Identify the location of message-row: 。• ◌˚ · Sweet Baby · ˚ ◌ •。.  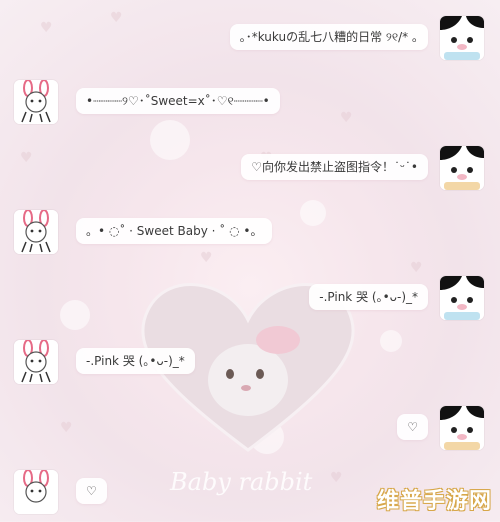
(250, 236).